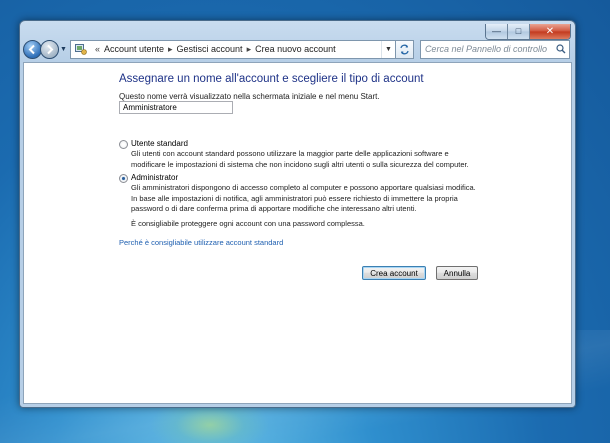  I want to click on search-input: Cerca nel Pannello di controllo, so click(494, 49).